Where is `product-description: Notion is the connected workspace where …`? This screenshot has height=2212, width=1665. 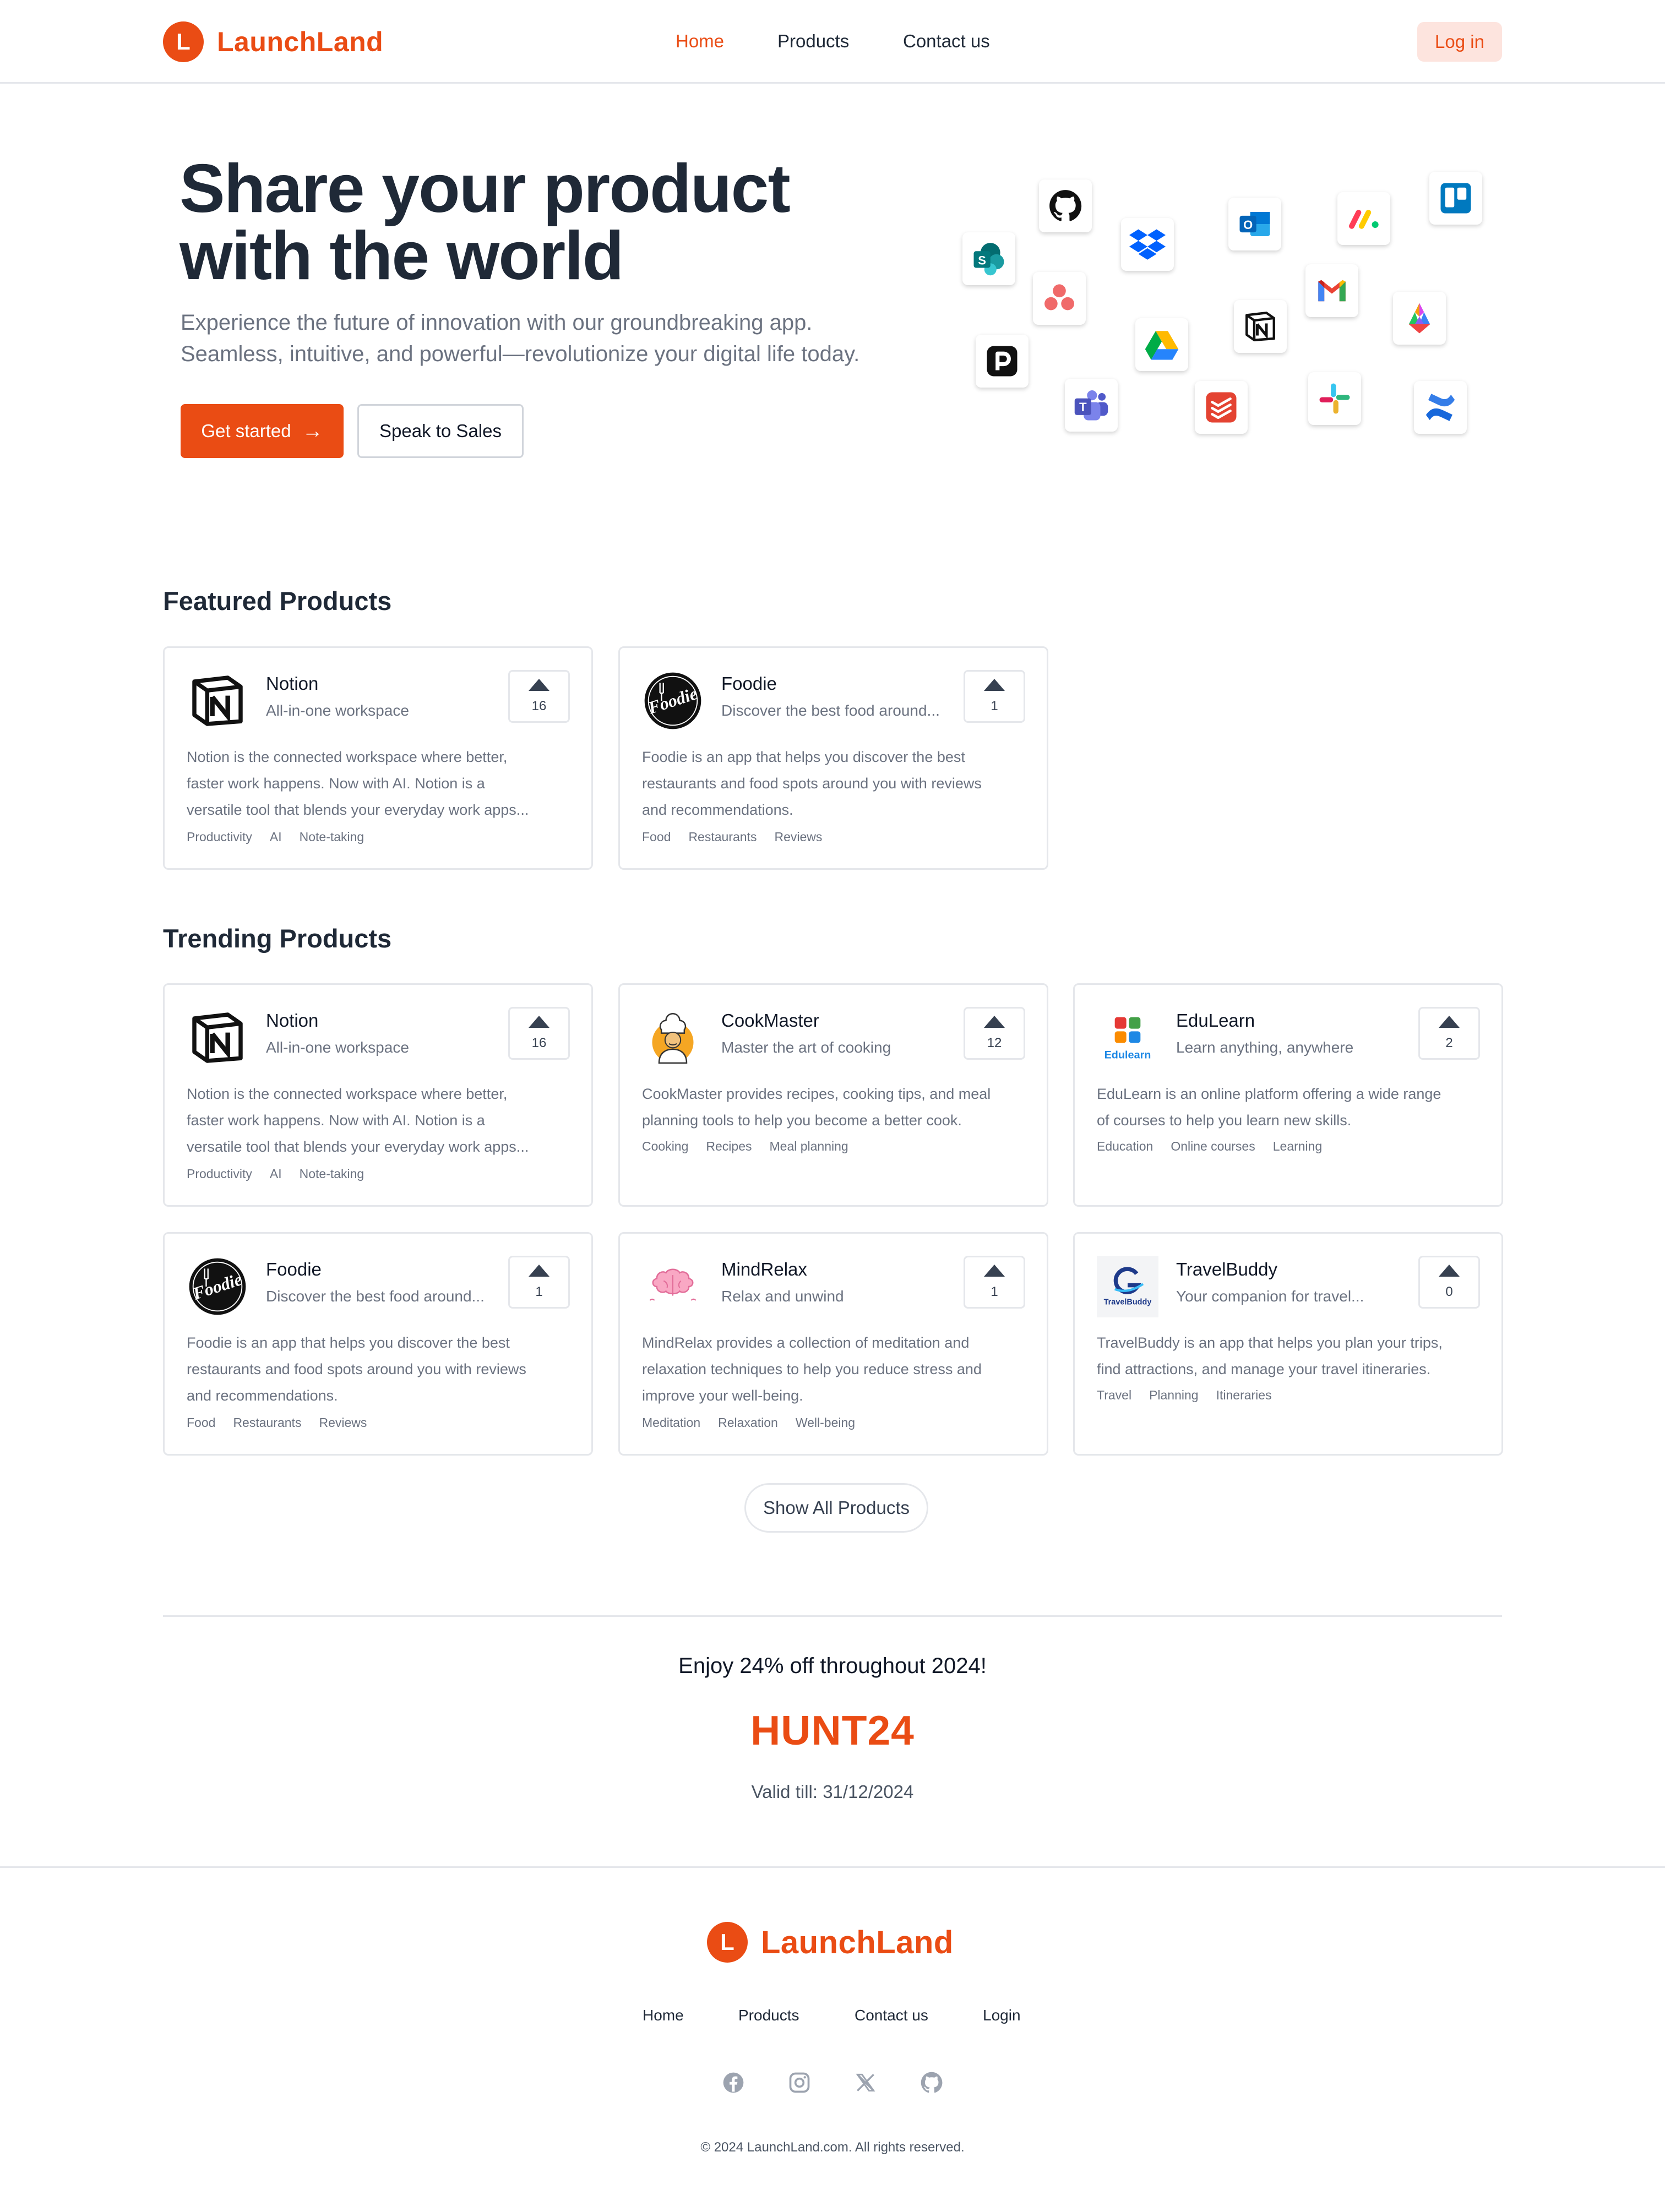
product-description: Notion is the connected workspace where … is located at coordinates (358, 783).